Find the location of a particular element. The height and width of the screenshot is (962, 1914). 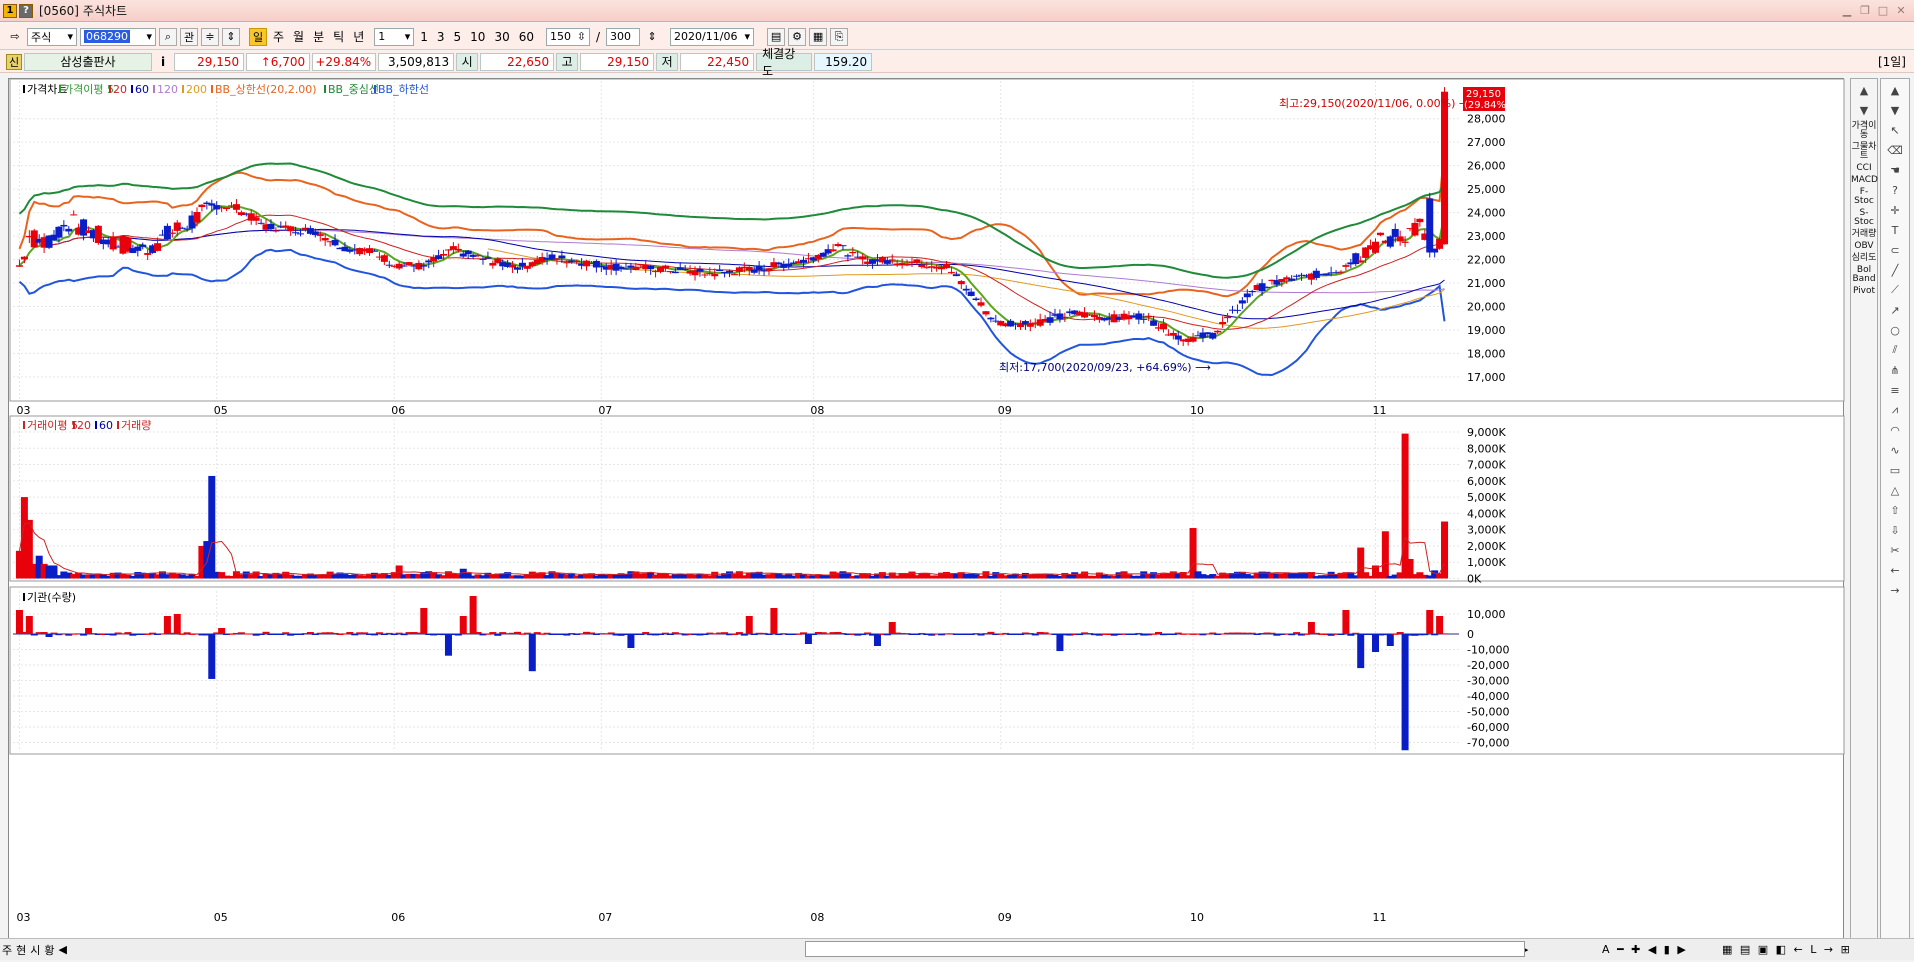

arrow-left-icon: ← is located at coordinates (1895, 570).